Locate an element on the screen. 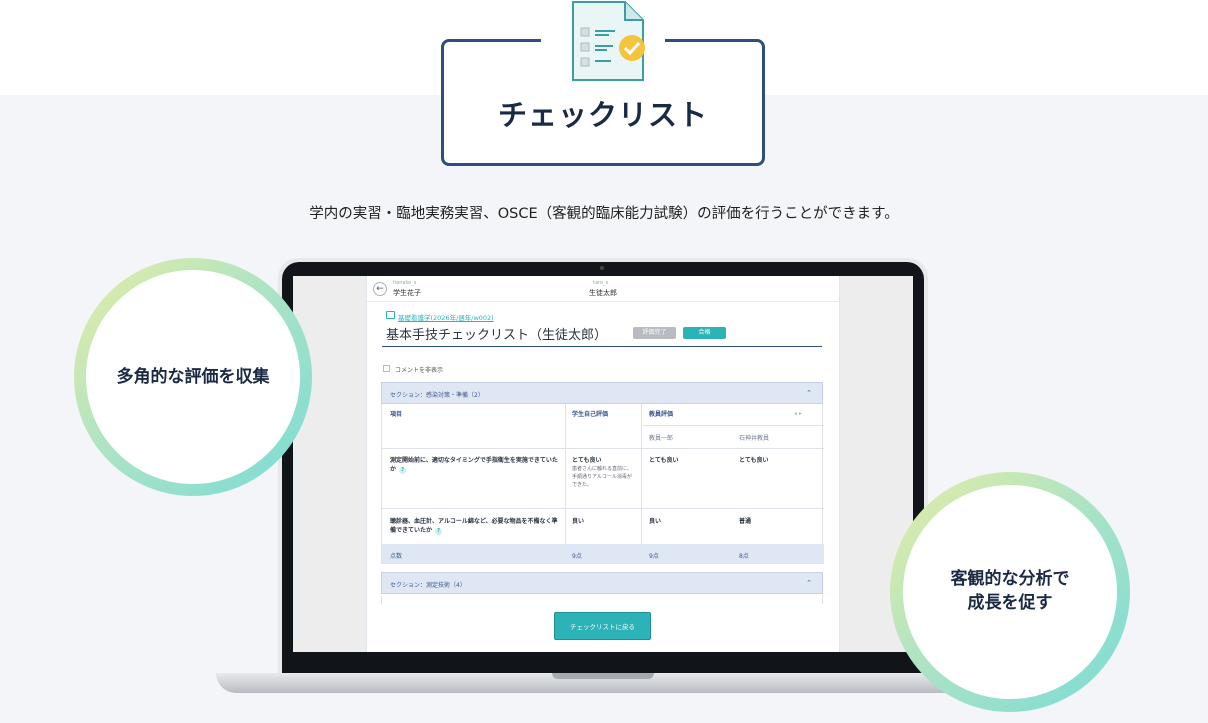  course-icon is located at coordinates (390, 315).